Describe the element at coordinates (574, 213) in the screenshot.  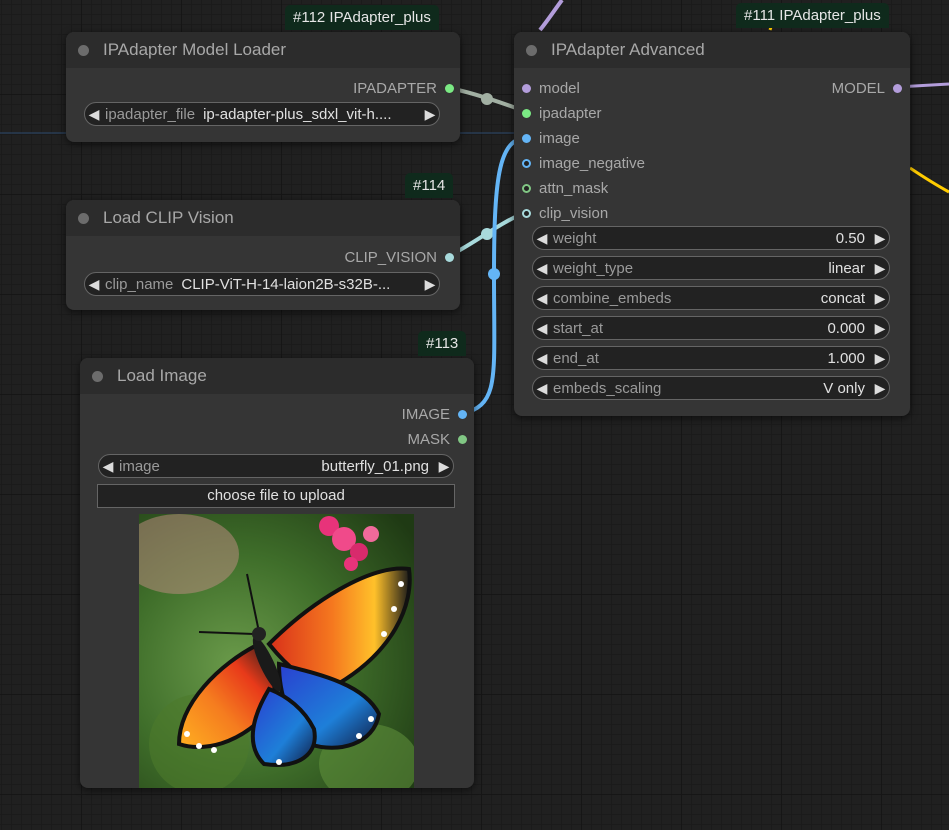
I see `input-label: clip_vision` at that location.